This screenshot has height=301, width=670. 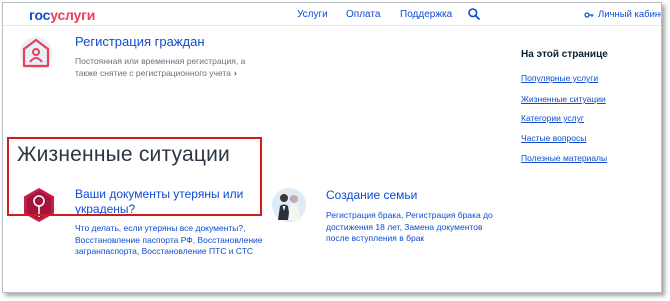 I want to click on gosuslugi-logo: госуслуги, so click(x=62, y=15).